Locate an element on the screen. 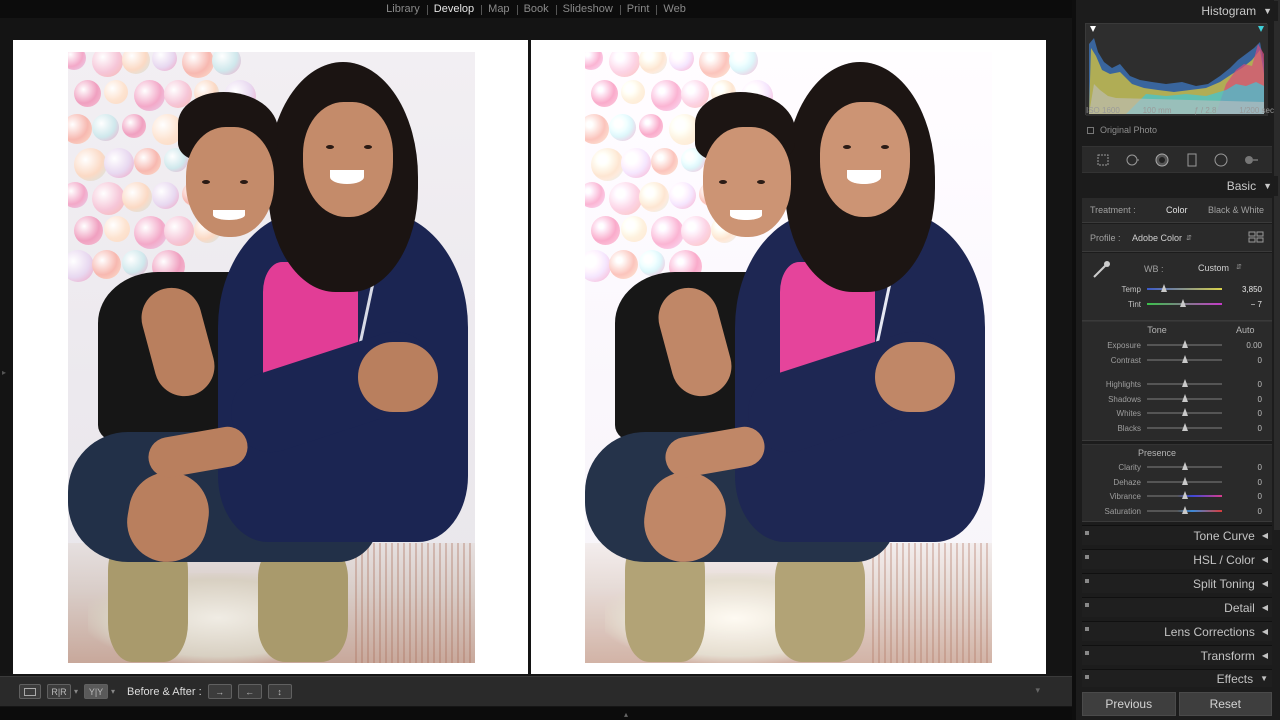 The width and height of the screenshot is (1280, 720). copy-after-to-before-button: ← is located at coordinates (249, 691).